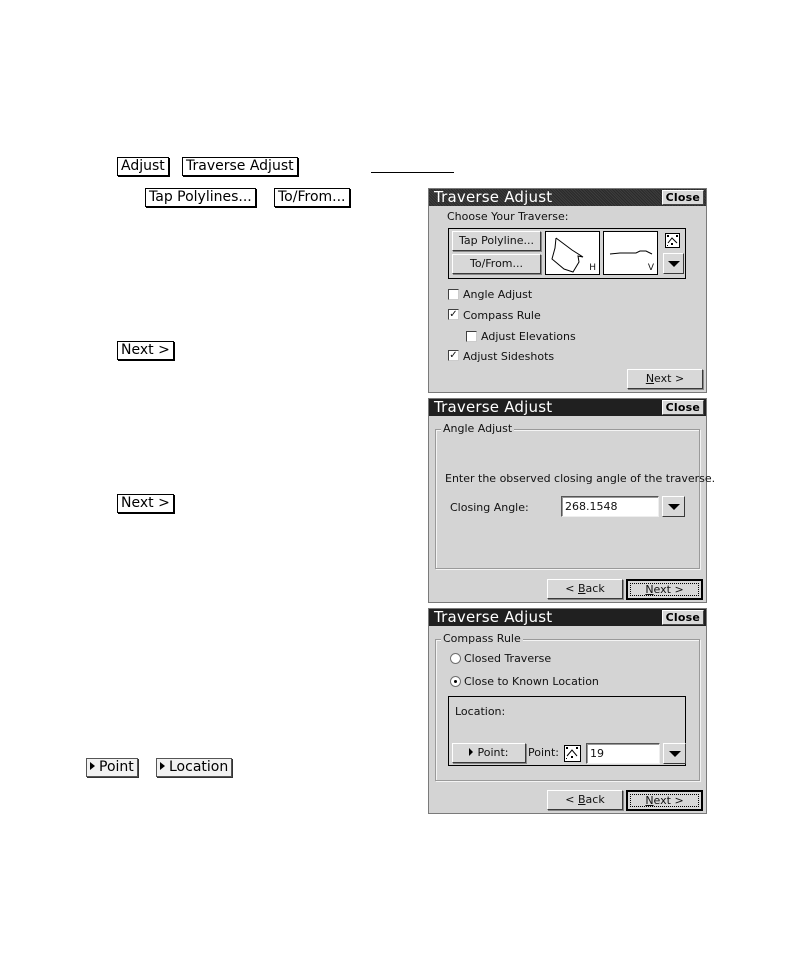  I want to click on angle-adjust-label: Angle Adjust, so click(498, 294).